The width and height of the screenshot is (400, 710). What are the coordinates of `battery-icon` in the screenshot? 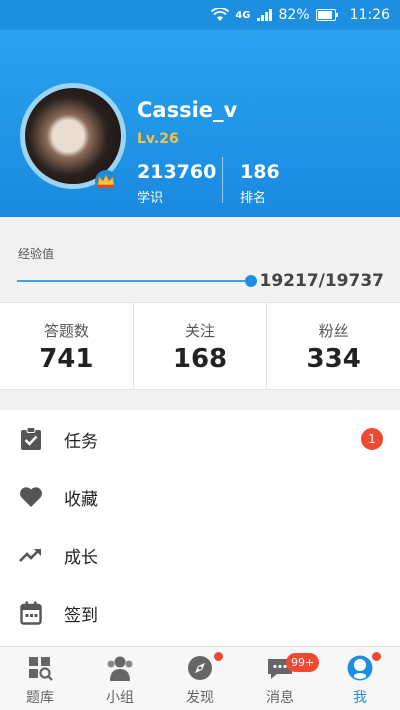 It's located at (326, 15).